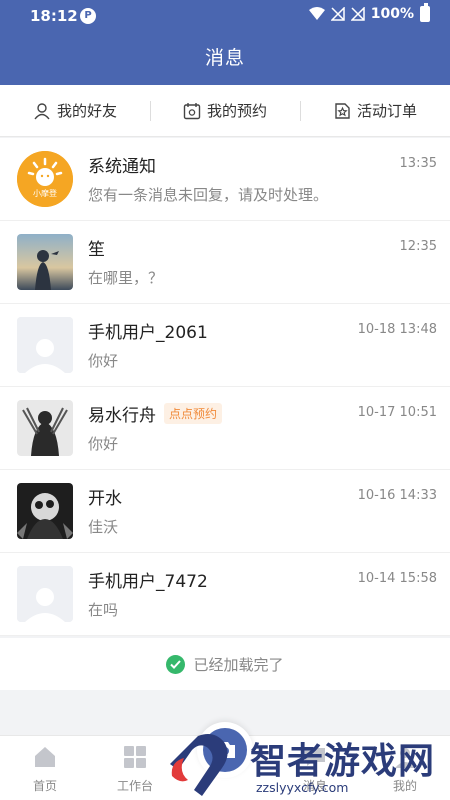 This screenshot has height=800, width=450. Describe the element at coordinates (193, 413) in the screenshot. I see `appointment-badge: 点点预约` at that location.